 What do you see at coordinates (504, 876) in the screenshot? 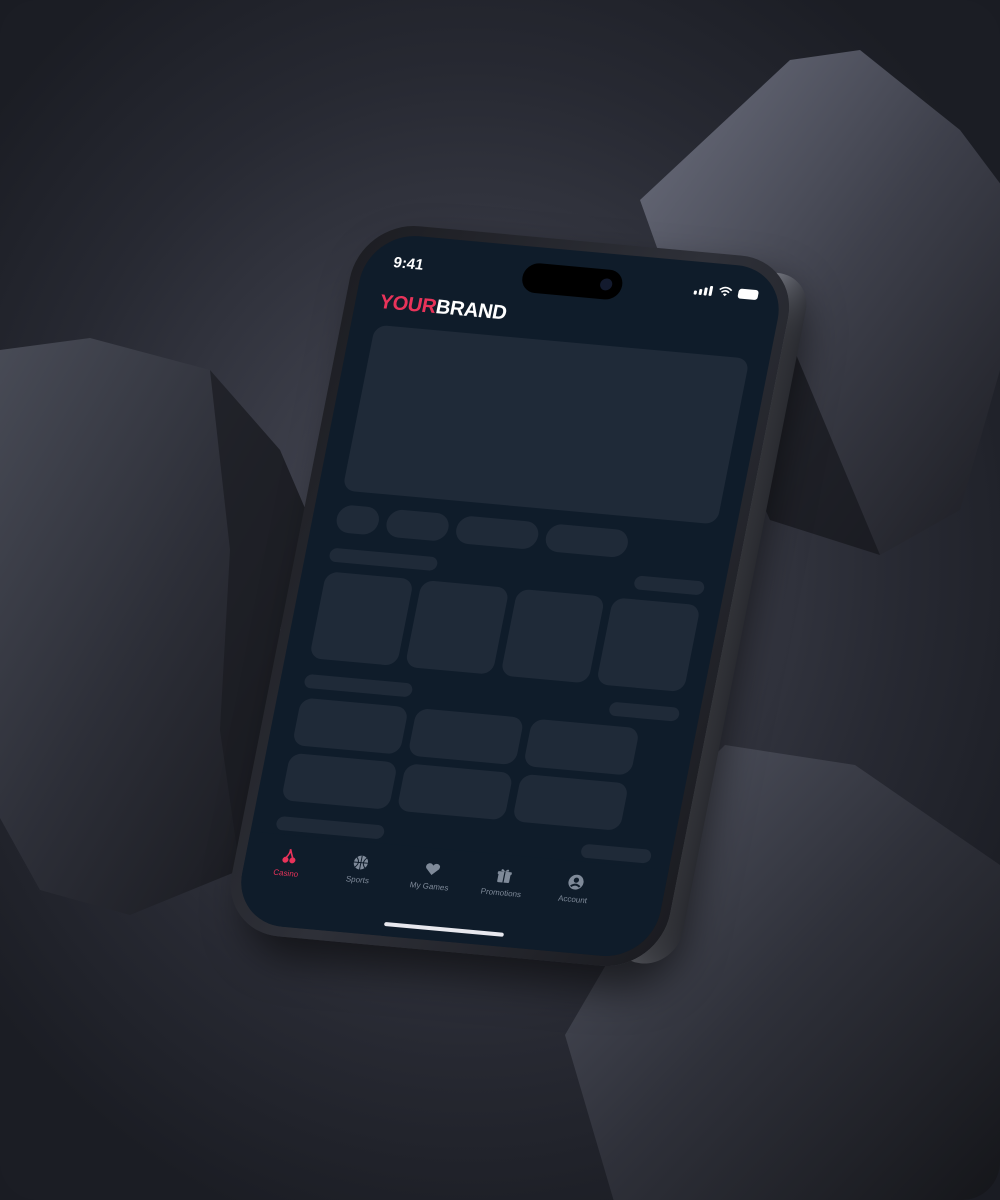
I see `gift-icon` at bounding box center [504, 876].